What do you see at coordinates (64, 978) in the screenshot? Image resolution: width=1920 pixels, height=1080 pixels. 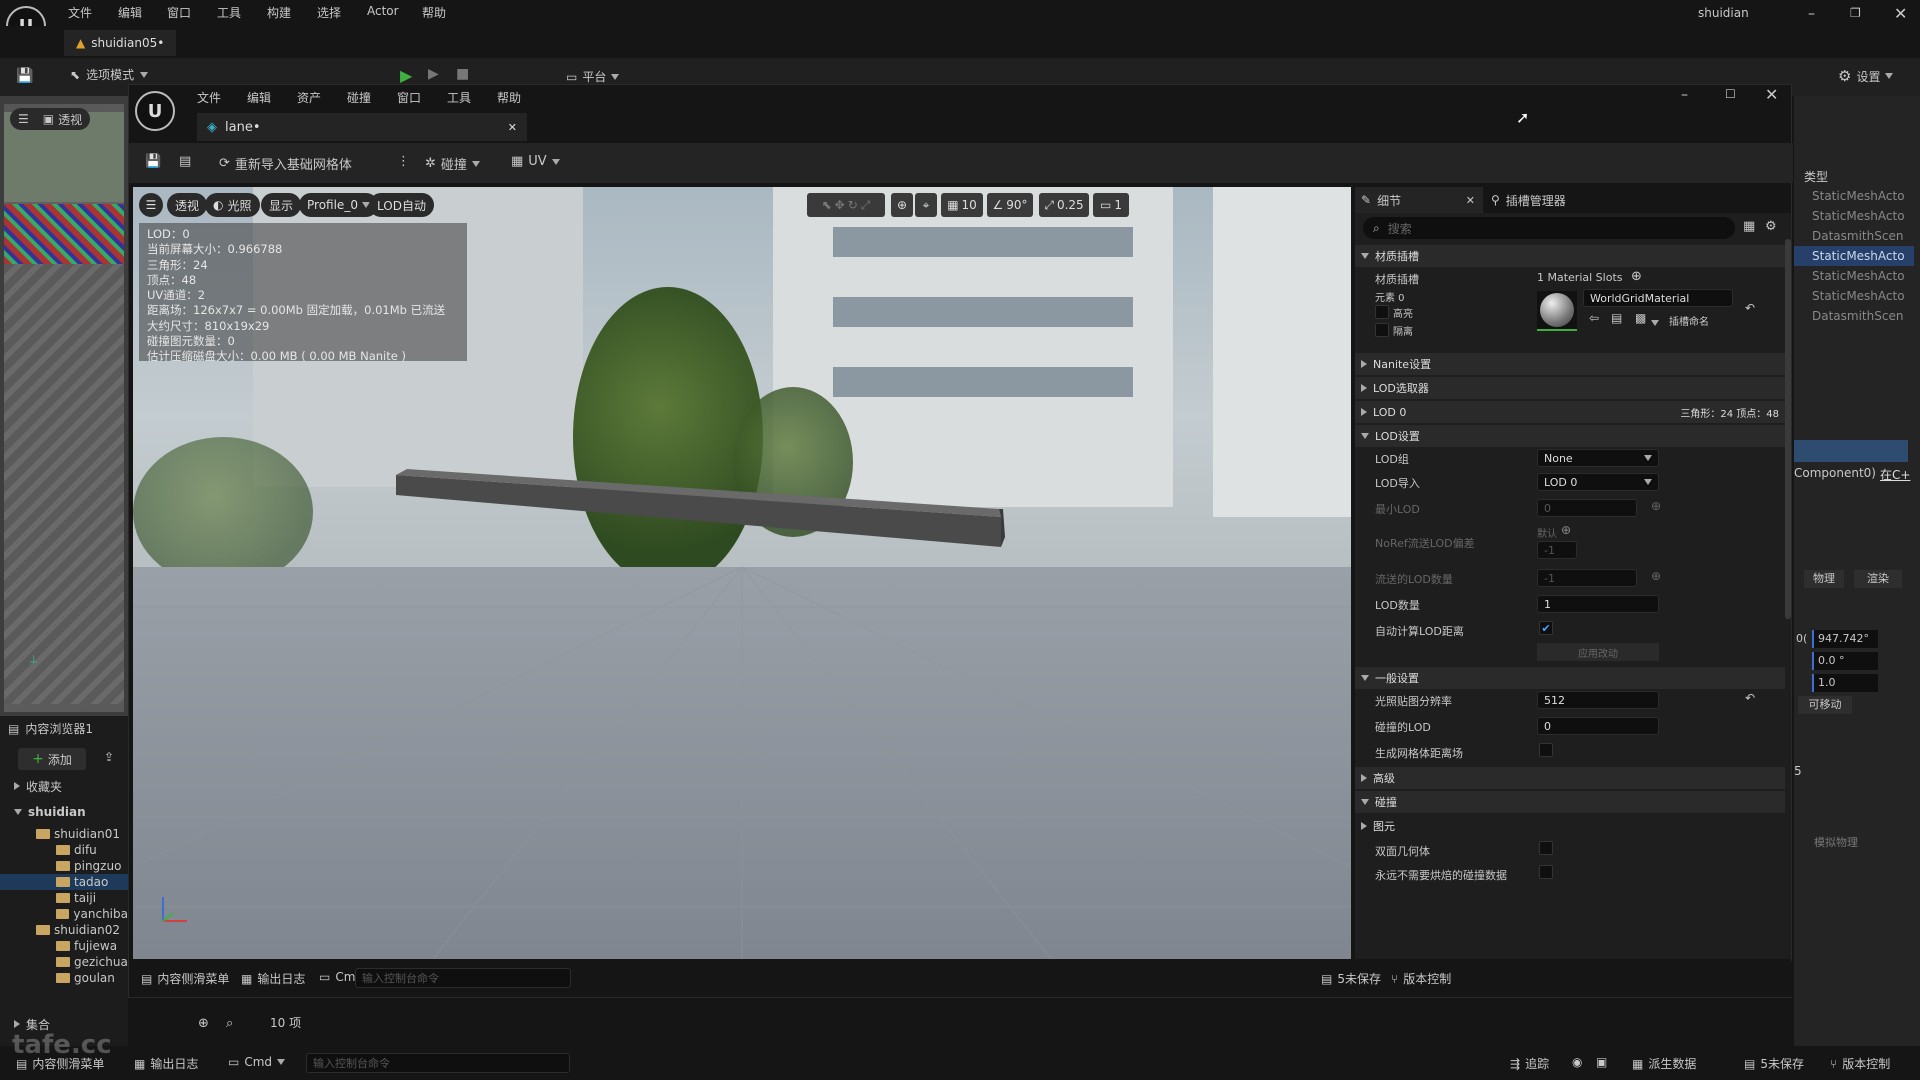 I see `folder-item: goulan` at bounding box center [64, 978].